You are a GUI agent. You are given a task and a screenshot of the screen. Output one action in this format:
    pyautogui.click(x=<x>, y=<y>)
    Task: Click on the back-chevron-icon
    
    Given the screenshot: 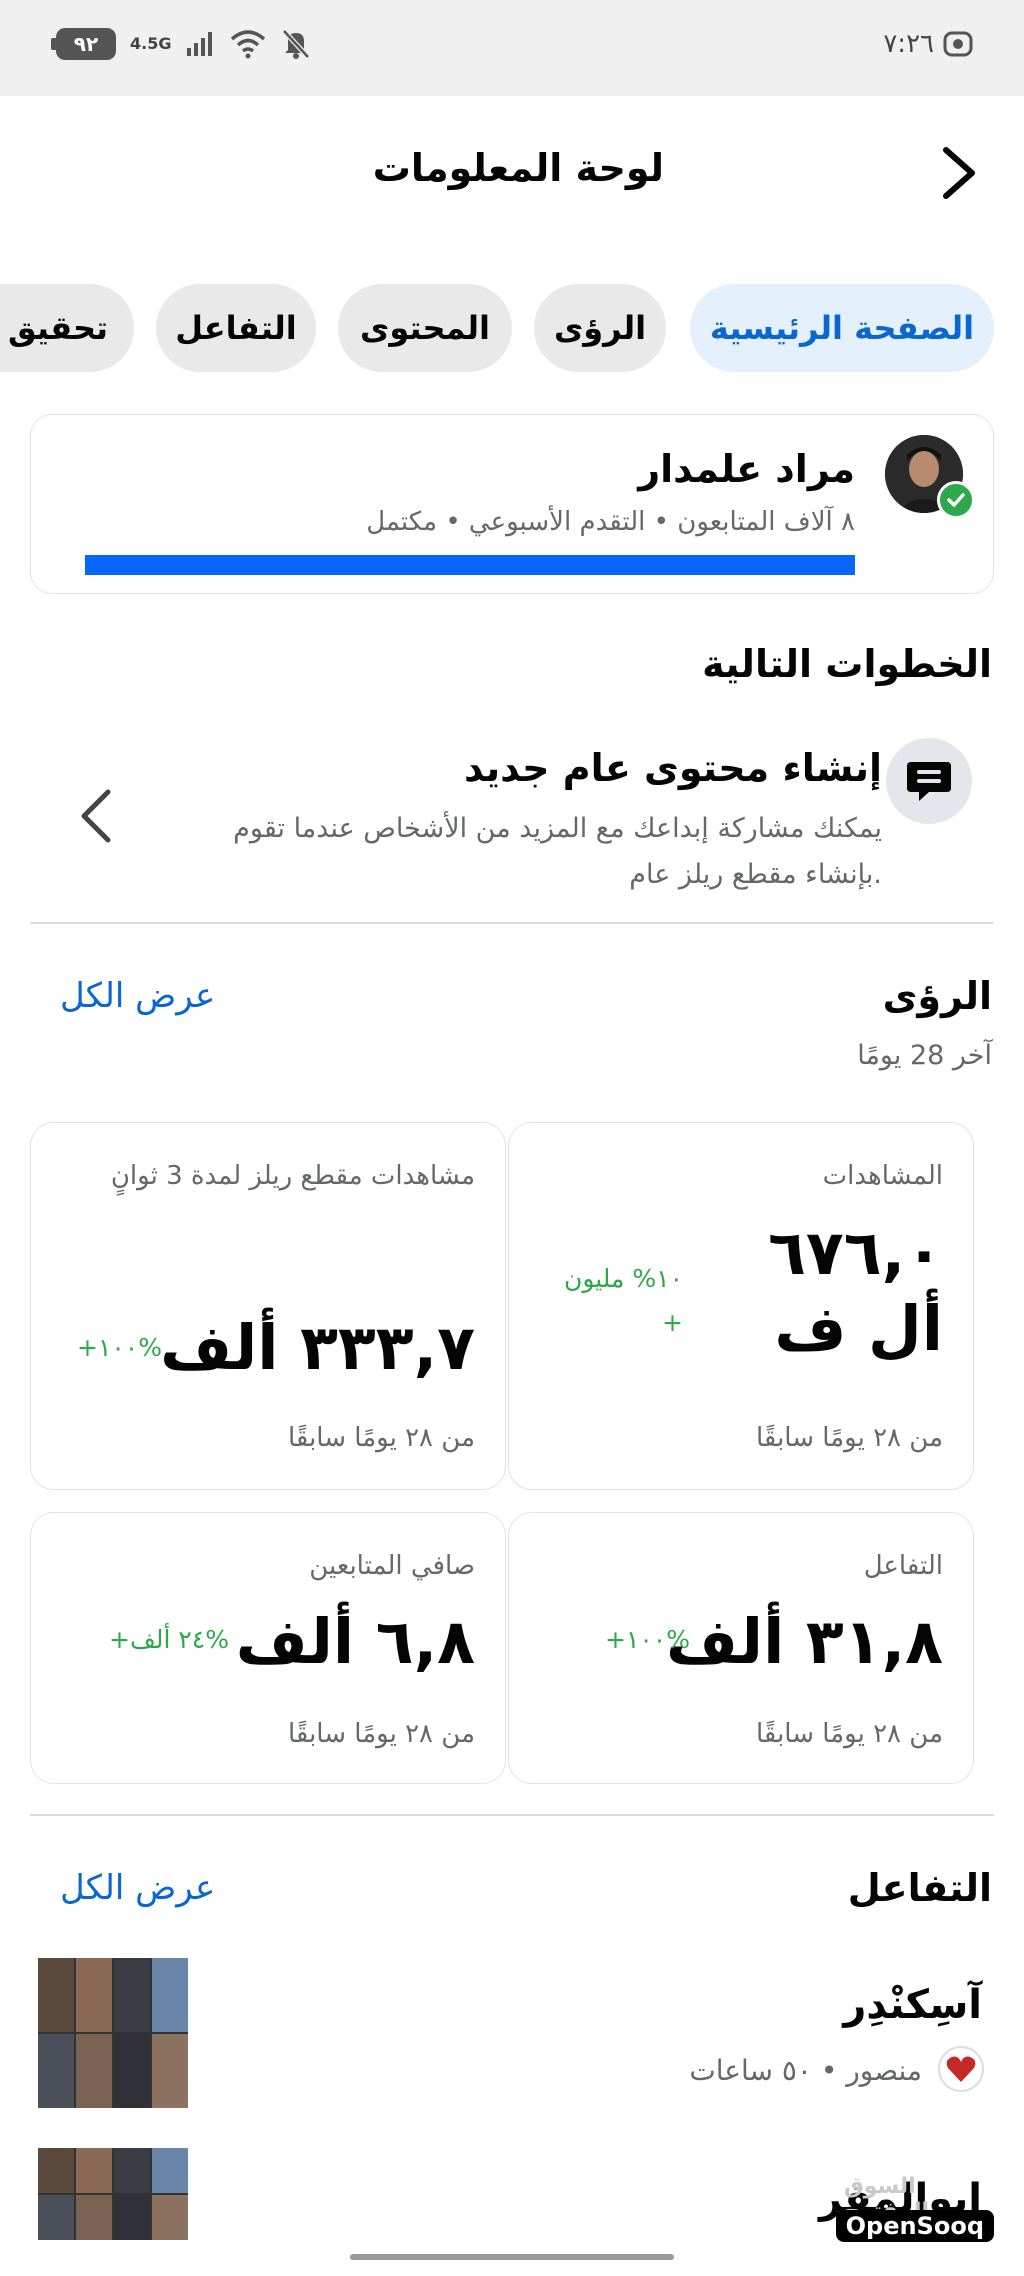 What is the action you would take?
    pyautogui.click(x=959, y=173)
    